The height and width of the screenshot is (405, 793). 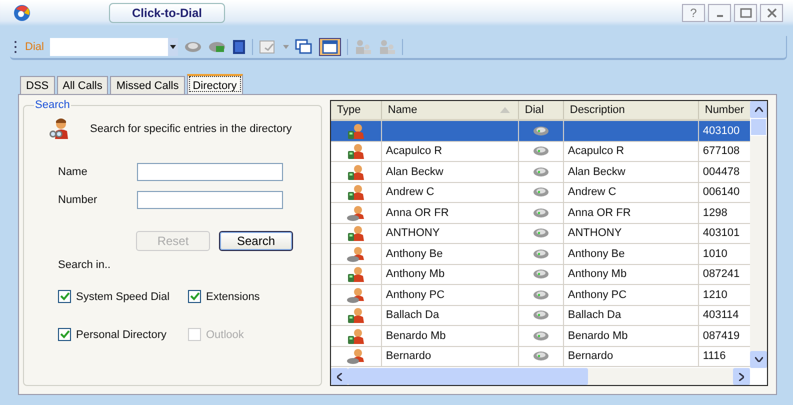 I want to click on table-row: Bernardo Bernardo 1116, so click(x=540, y=356).